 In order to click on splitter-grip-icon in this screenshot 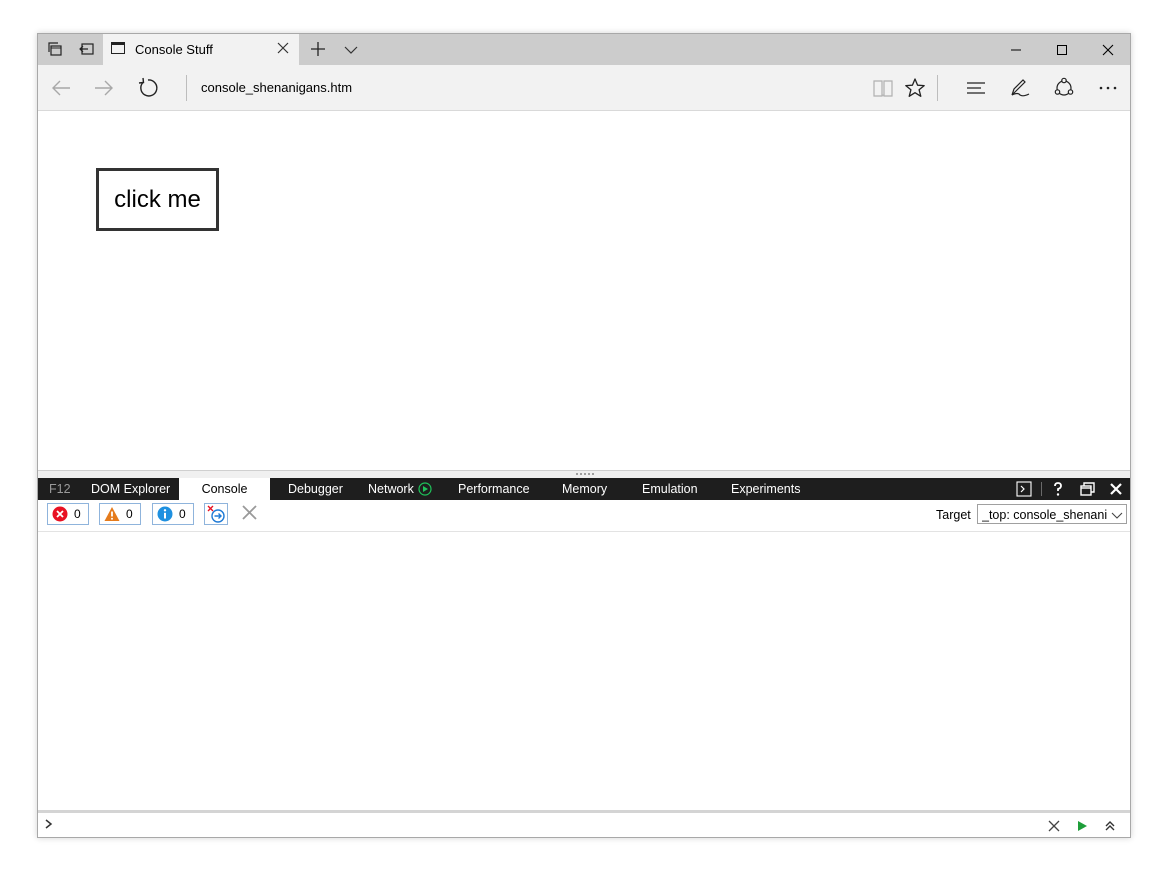, I will do `click(585, 474)`.